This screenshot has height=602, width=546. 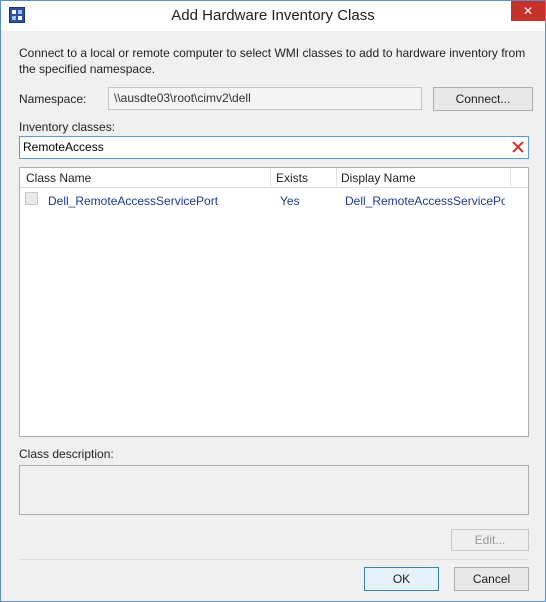 I want to click on column-header-class-name: Class Name, so click(x=58, y=178).